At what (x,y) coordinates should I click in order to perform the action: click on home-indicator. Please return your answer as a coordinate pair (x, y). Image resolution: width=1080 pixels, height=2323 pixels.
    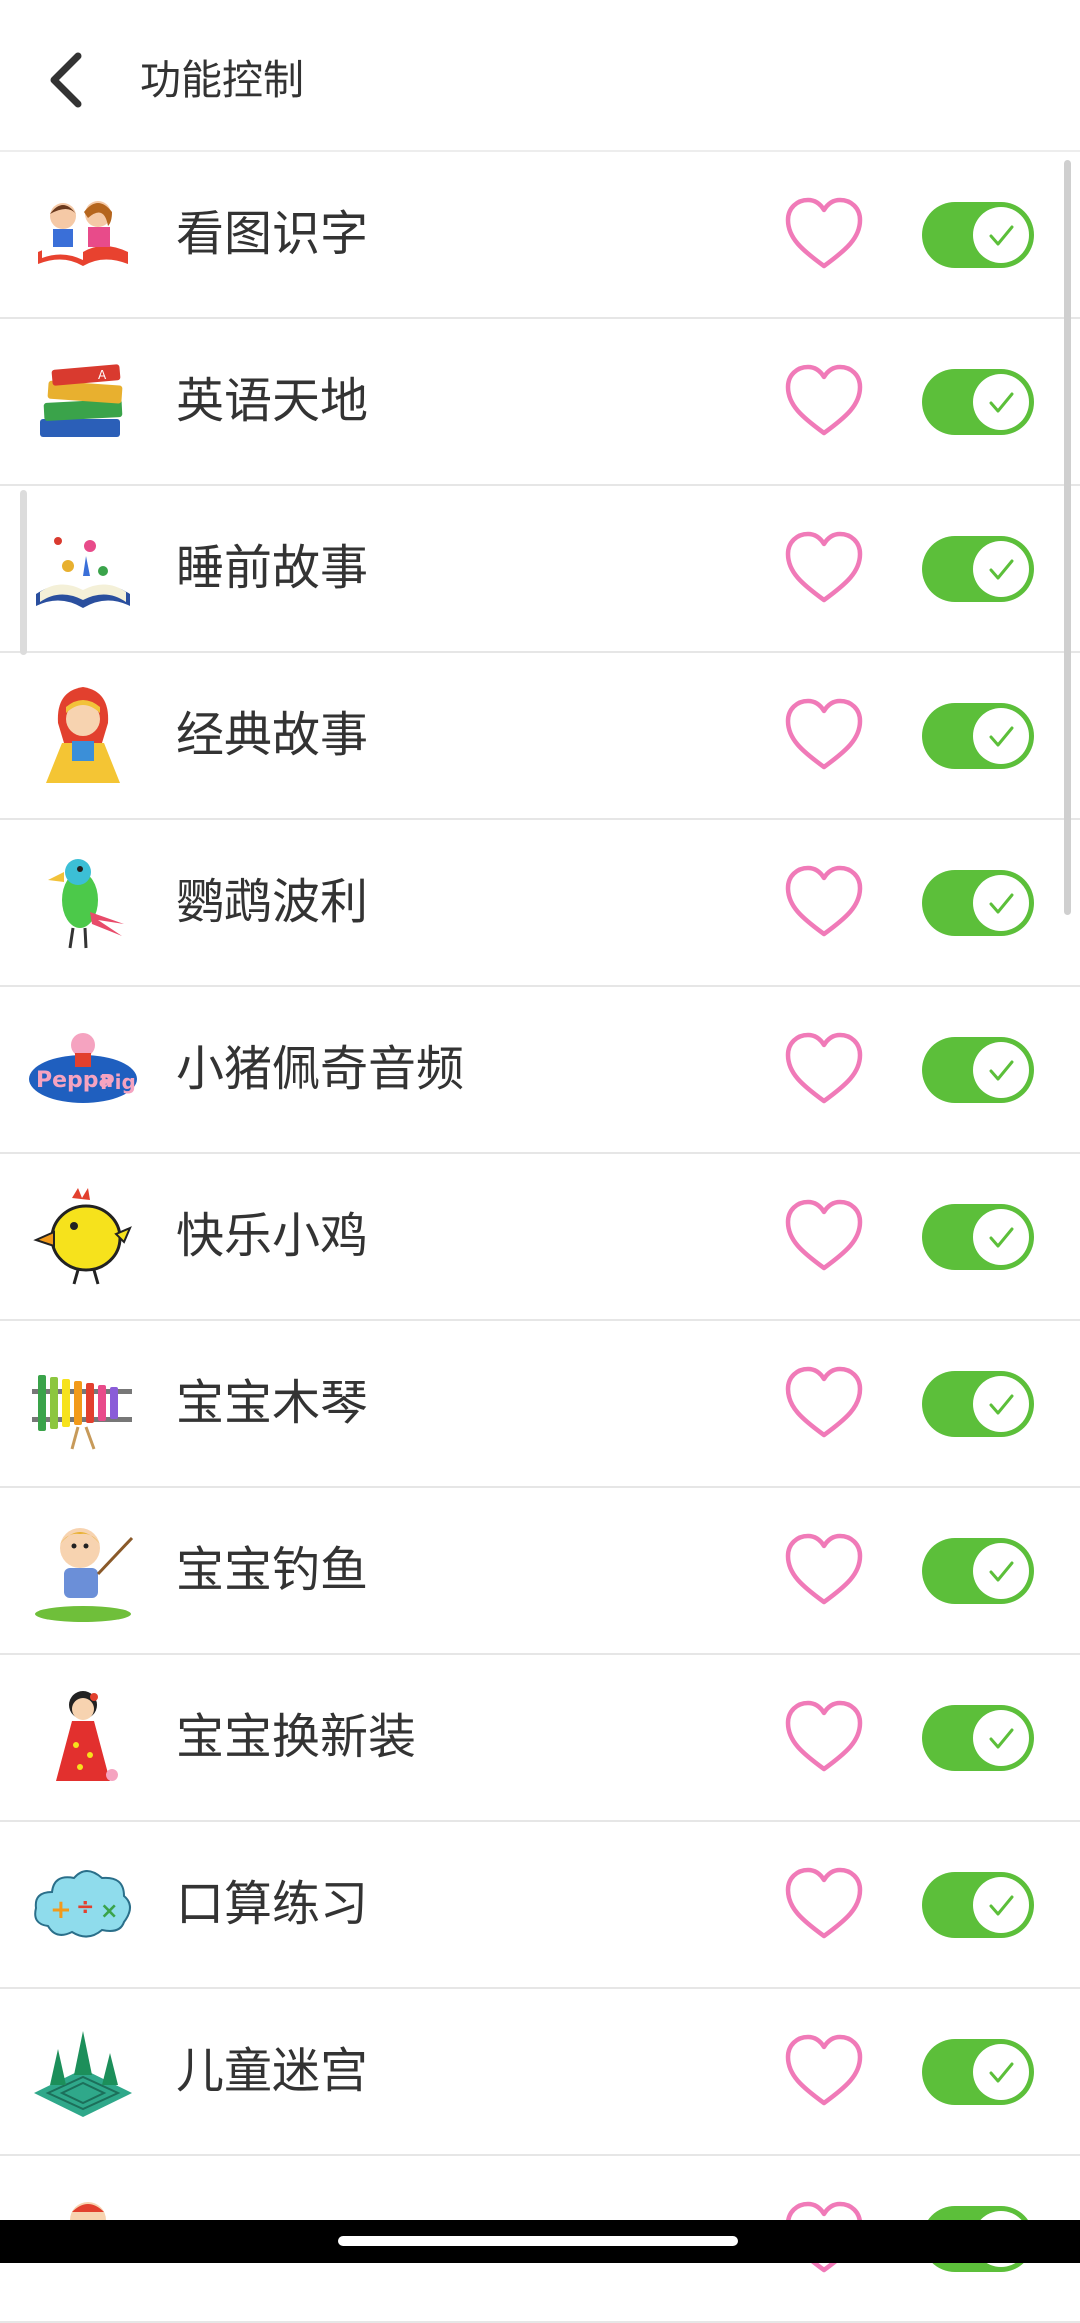
    Looking at the image, I should click on (538, 2241).